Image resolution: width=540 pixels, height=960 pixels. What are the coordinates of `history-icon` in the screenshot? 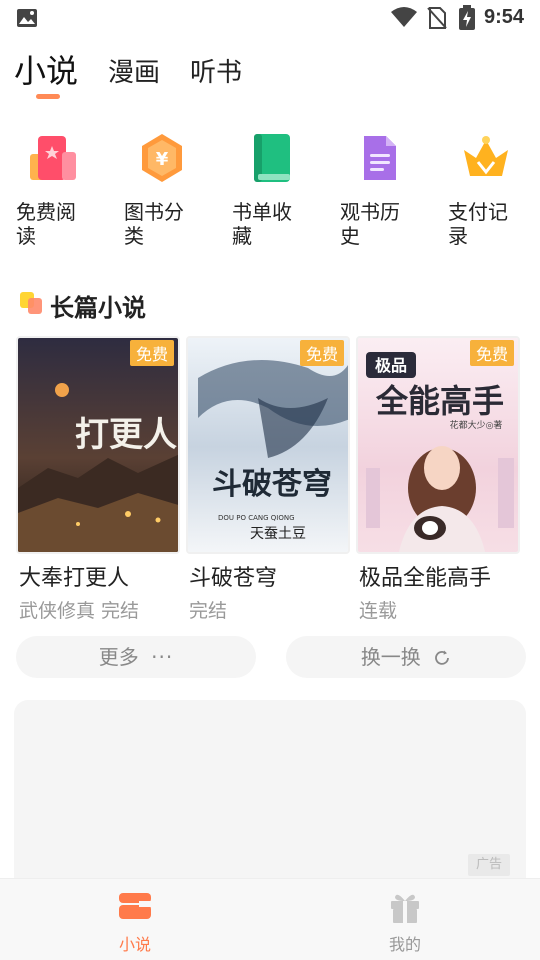 It's located at (378, 158).